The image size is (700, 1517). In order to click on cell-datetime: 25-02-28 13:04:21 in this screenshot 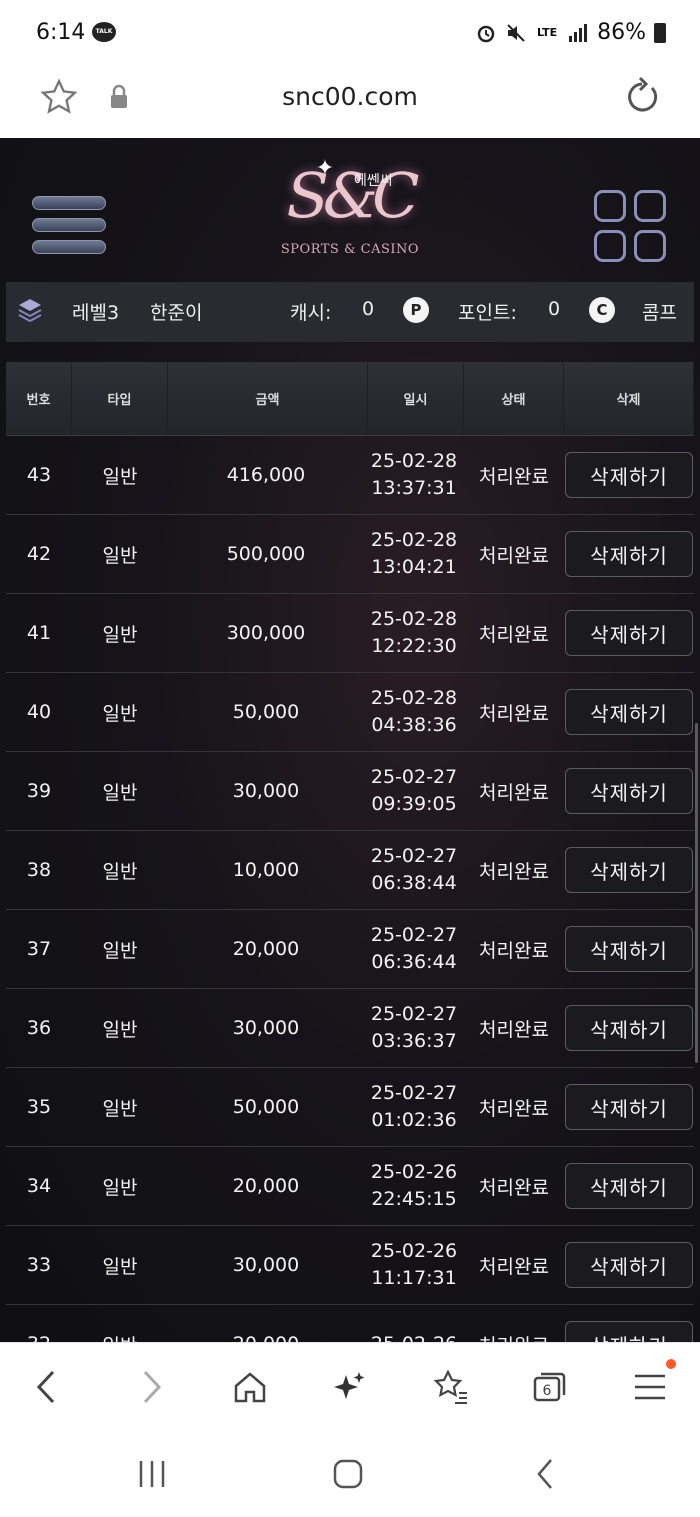, I will do `click(414, 554)`.